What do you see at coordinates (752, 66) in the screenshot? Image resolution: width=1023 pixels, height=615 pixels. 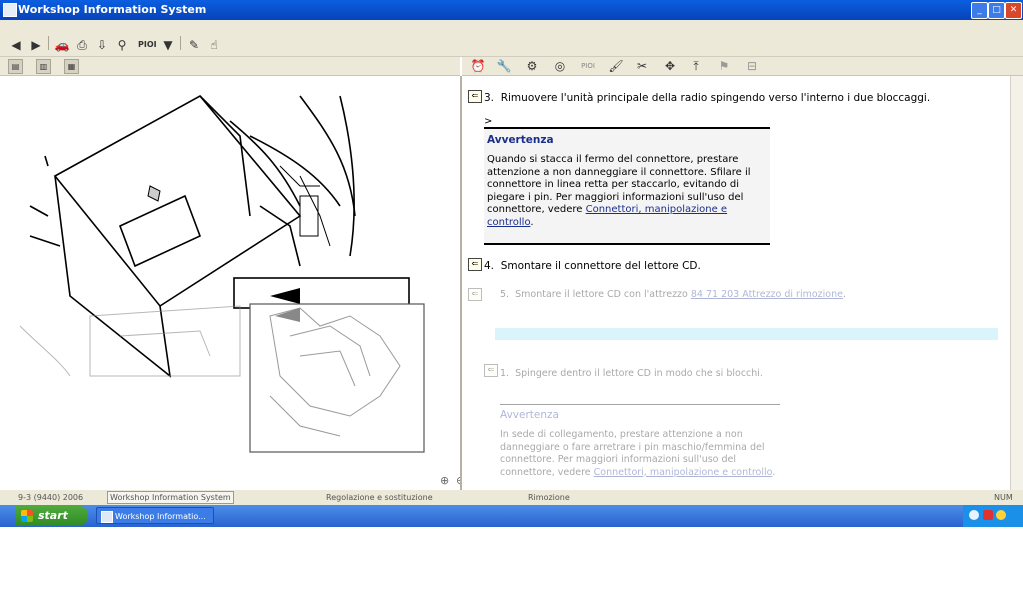 I see `tray-icon: ⊟` at bounding box center [752, 66].